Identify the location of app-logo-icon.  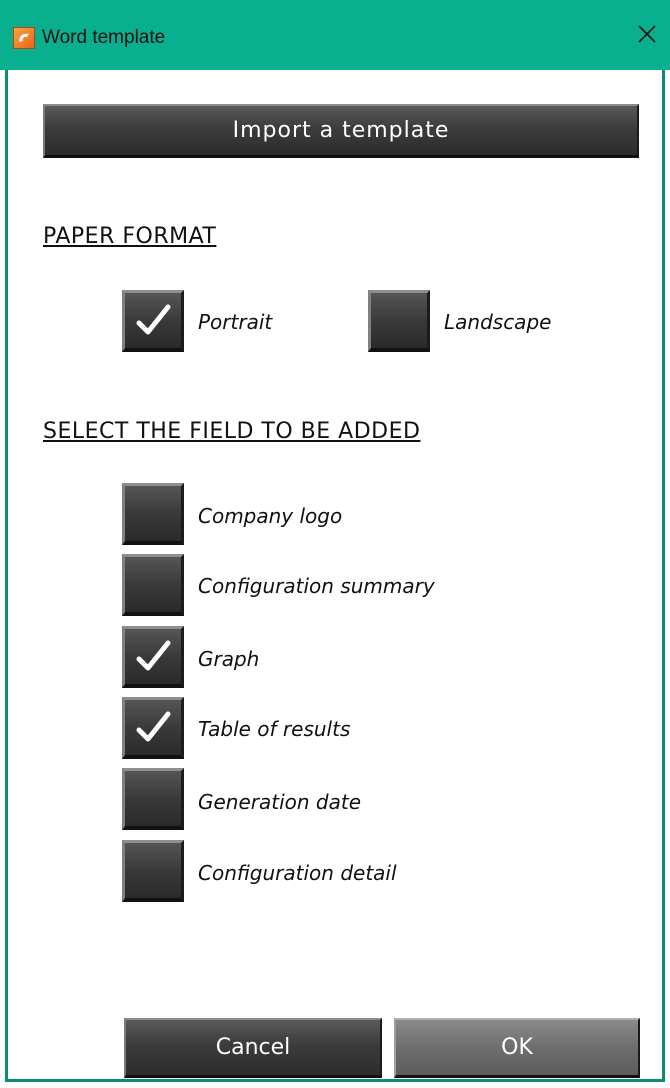
(24, 38).